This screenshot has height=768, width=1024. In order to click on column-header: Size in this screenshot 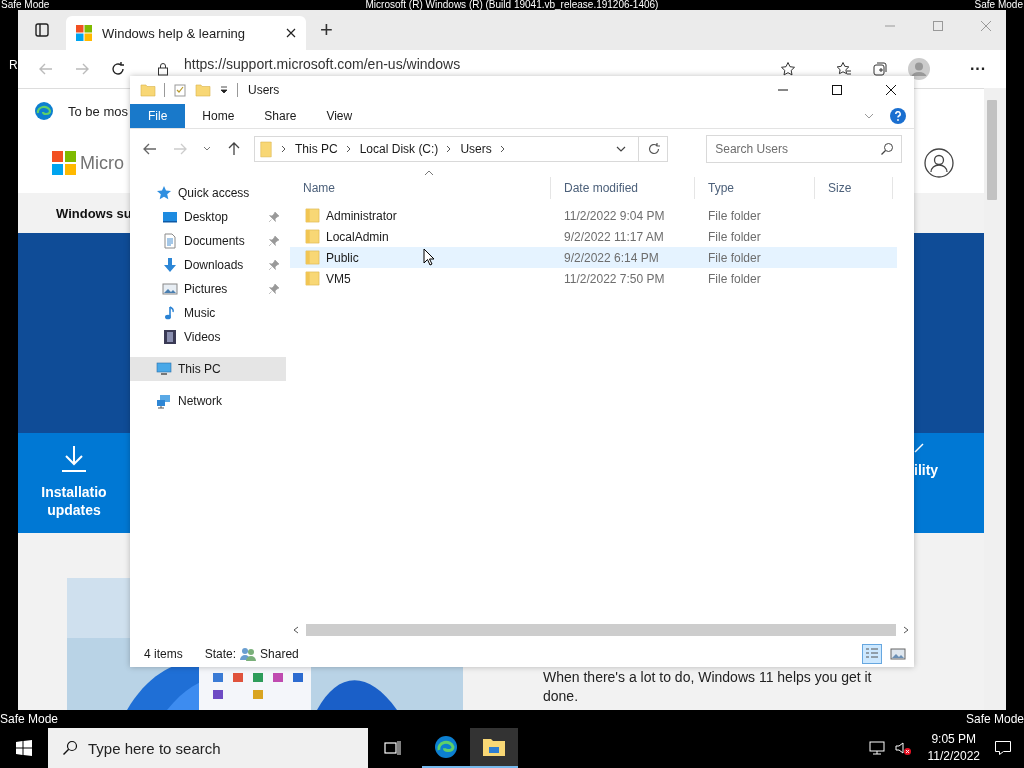, I will do `click(854, 188)`.